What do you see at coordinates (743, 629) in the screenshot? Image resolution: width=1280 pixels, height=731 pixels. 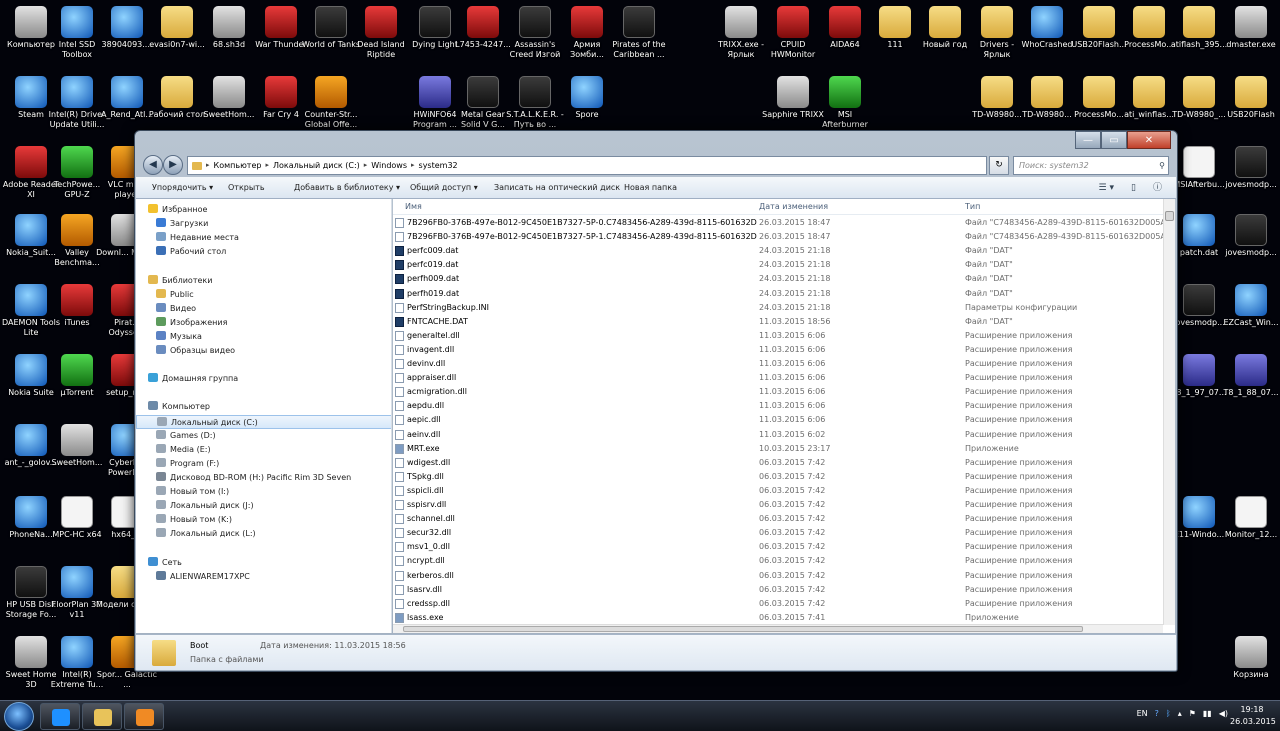 I see `hscroll-thumb` at bounding box center [743, 629].